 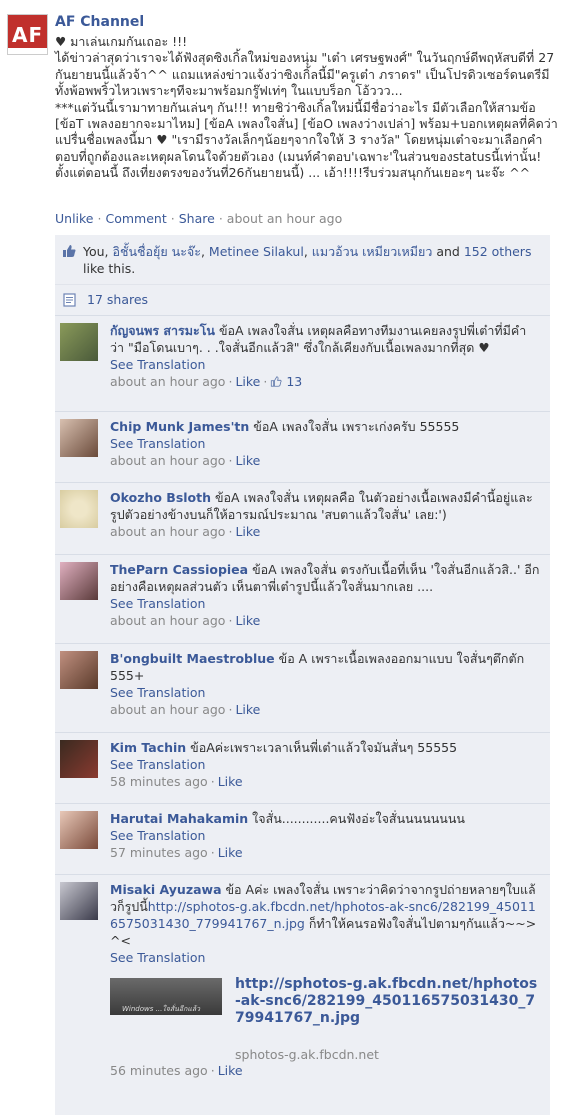 I want to click on comment-author: Kim Tachin, so click(x=148, y=747).